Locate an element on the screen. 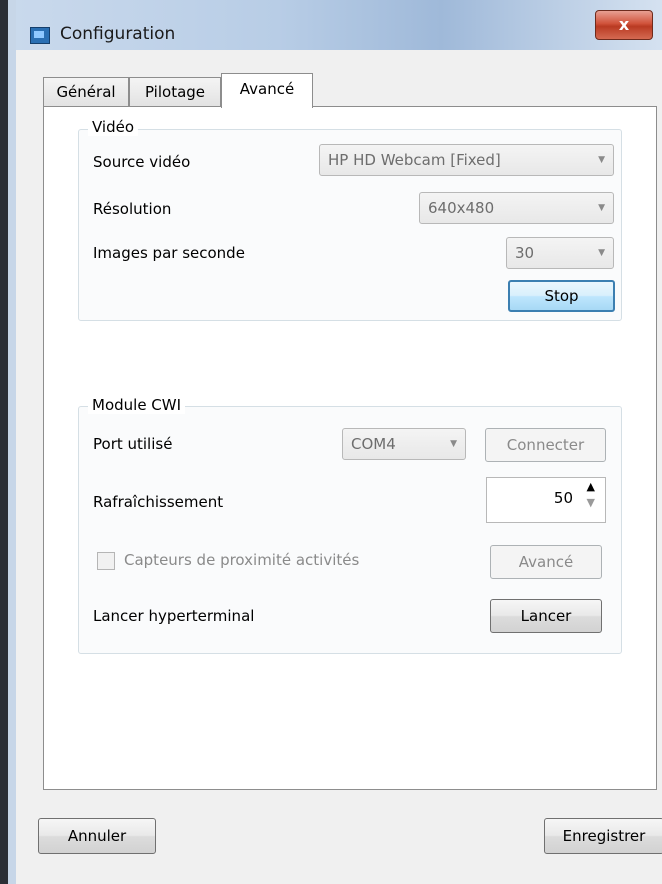 This screenshot has height=884, width=662. port-value: COM4 is located at coordinates (373, 444).